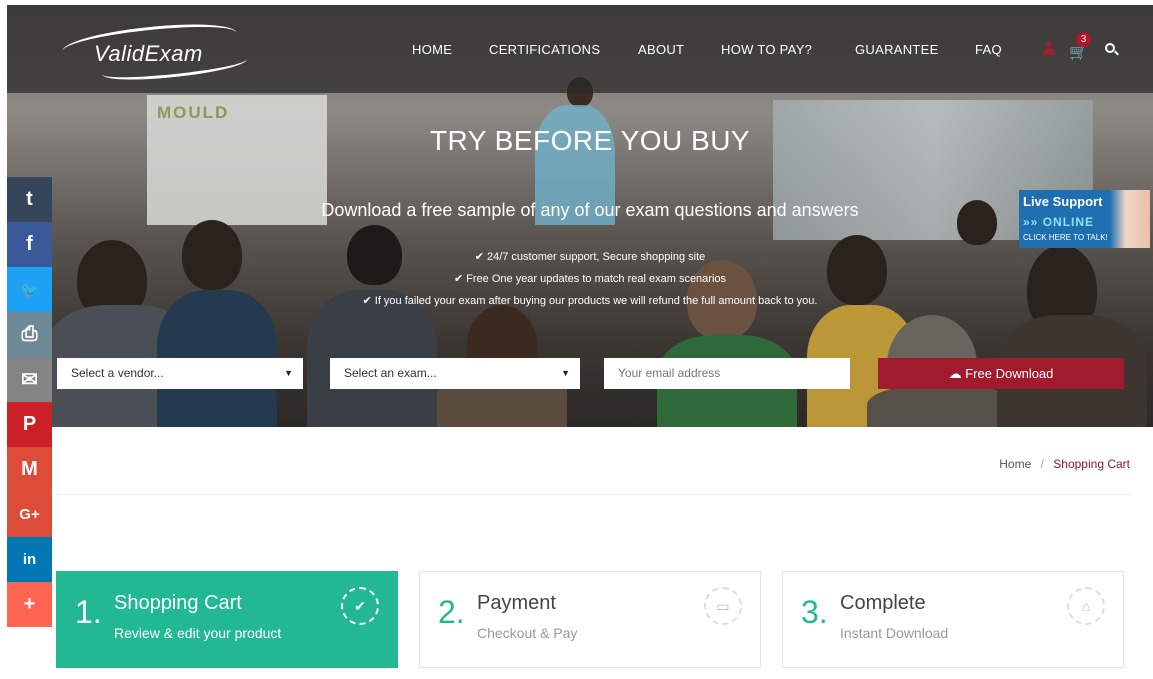 Image resolution: width=1153 pixels, height=679 pixels. I want to click on step-payment: 2. Payment Checkout & Pay ▭, so click(590, 619).